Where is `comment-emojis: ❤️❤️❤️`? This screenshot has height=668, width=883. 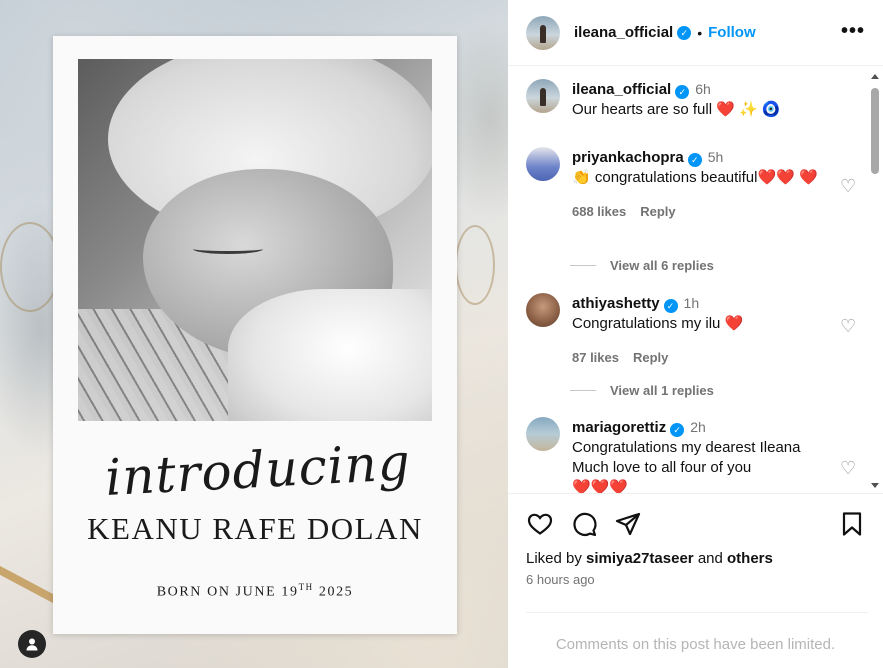 comment-emojis: ❤️❤️❤️ is located at coordinates (600, 486).